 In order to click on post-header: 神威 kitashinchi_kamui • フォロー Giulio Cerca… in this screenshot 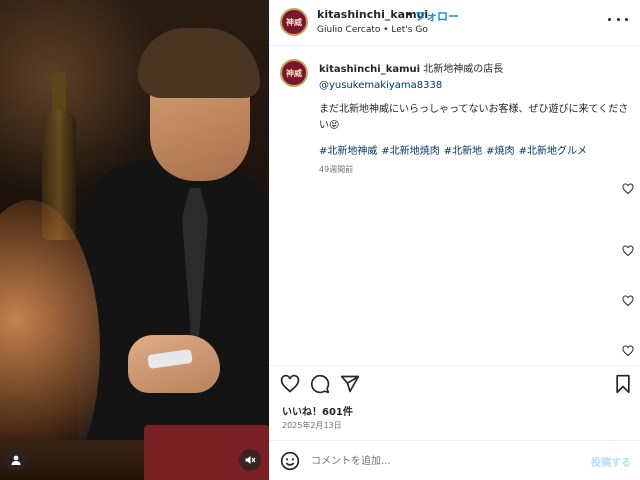, I will do `click(454, 23)`.